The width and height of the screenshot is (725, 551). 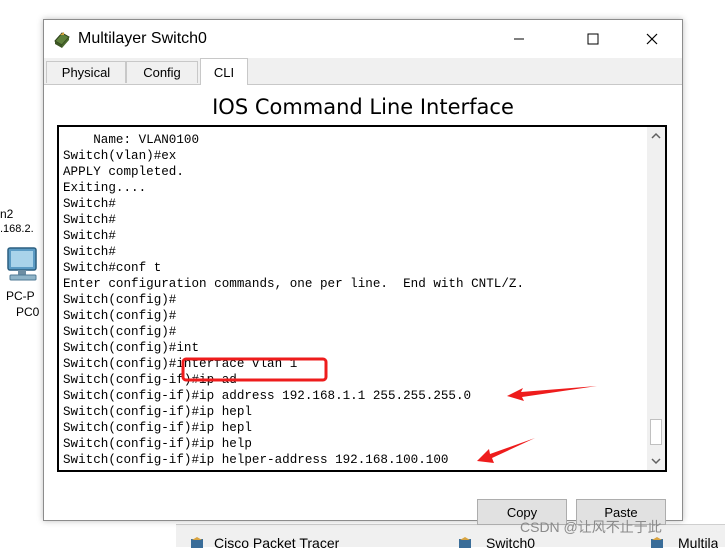 I want to click on pc-name-label: PC0, so click(x=28, y=312).